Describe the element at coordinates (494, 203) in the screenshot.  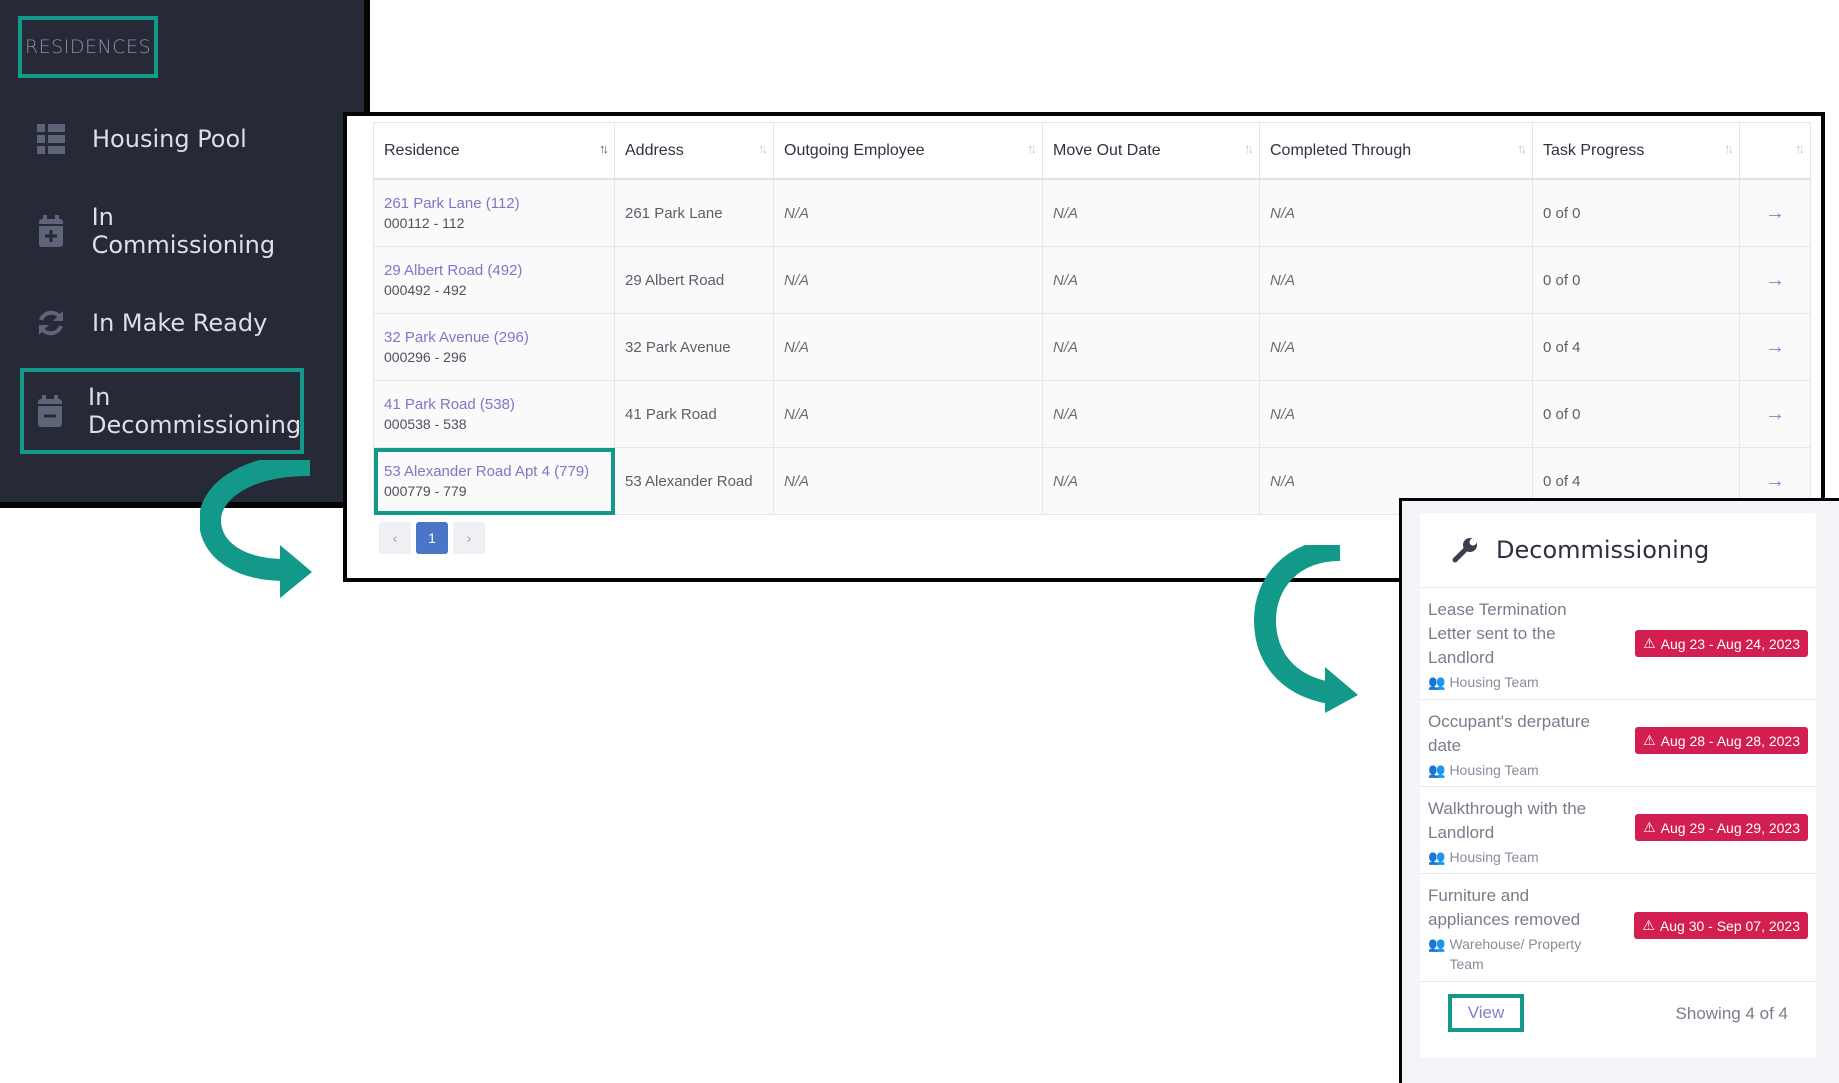
I see `residence-link: 261 Park Lane (112)` at that location.